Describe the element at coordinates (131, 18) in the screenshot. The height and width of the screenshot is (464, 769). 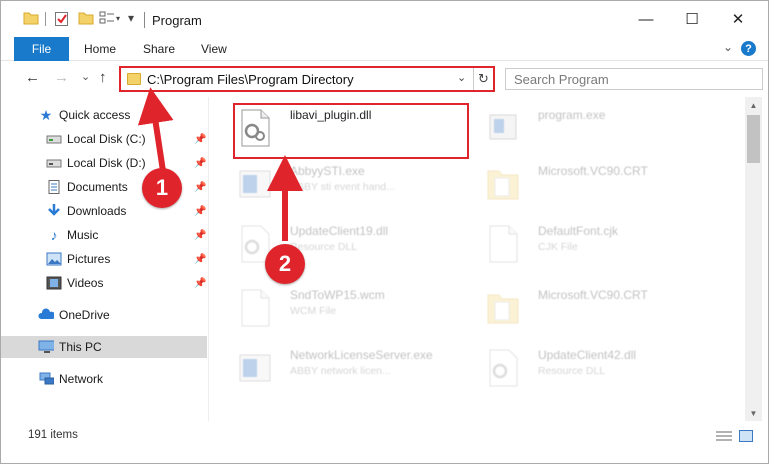
I see `customize-toolbar-icon: ▾` at that location.